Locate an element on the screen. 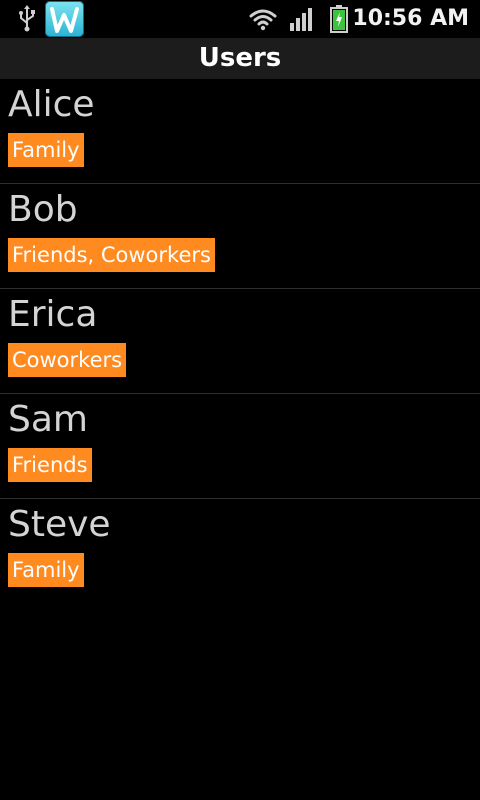 This screenshot has width=480, height=800. status-clock: 10:56 AM is located at coordinates (410, 18).